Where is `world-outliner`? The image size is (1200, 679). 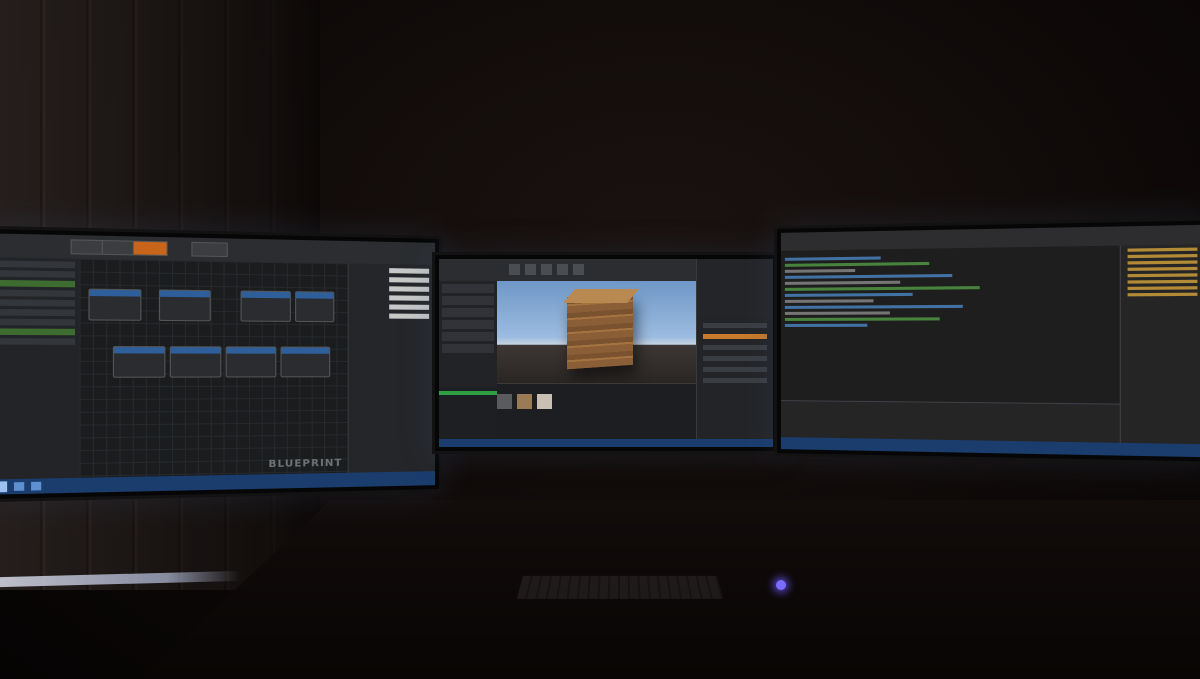 world-outliner is located at coordinates (734, 288).